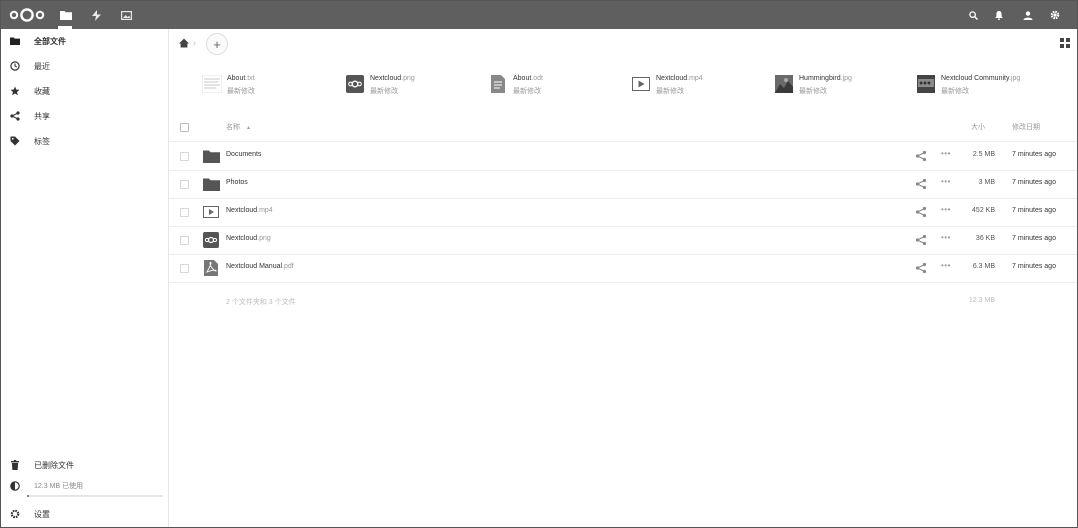 The width and height of the screenshot is (1078, 528). Describe the element at coordinates (15, 465) in the screenshot. I see `trash-icon` at that location.